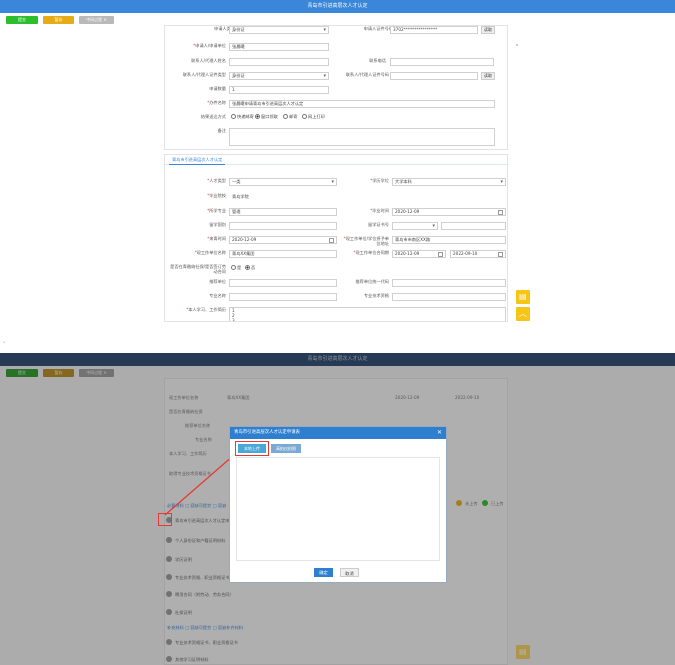 The width and height of the screenshot is (675, 665). Describe the element at coordinates (419, 254) in the screenshot. I see `contract-from-input: 2020-12-09` at that location.